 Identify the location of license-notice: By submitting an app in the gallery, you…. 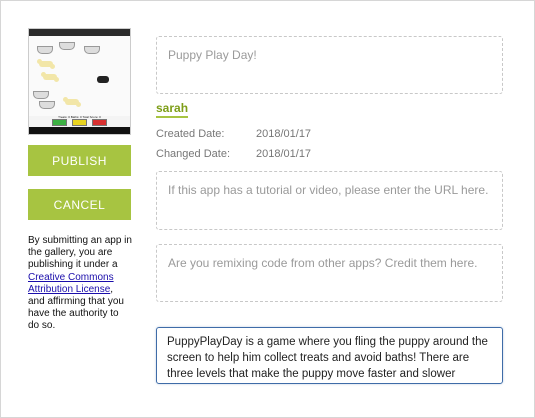
(80, 284).